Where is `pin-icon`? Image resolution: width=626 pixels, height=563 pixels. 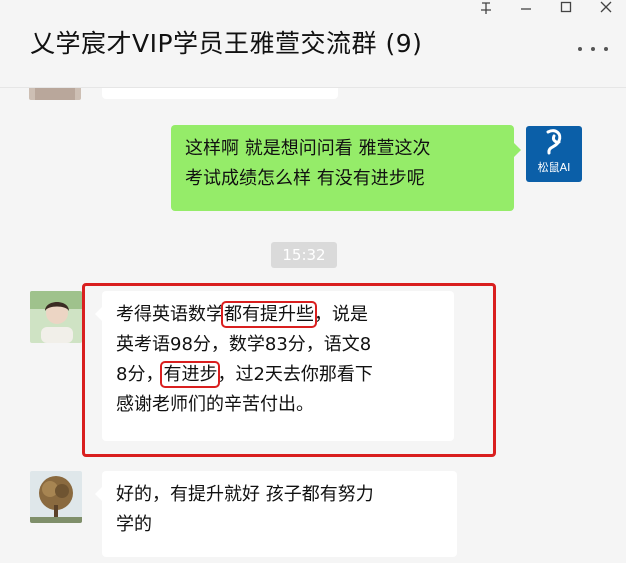
pin-icon is located at coordinates (486, 9).